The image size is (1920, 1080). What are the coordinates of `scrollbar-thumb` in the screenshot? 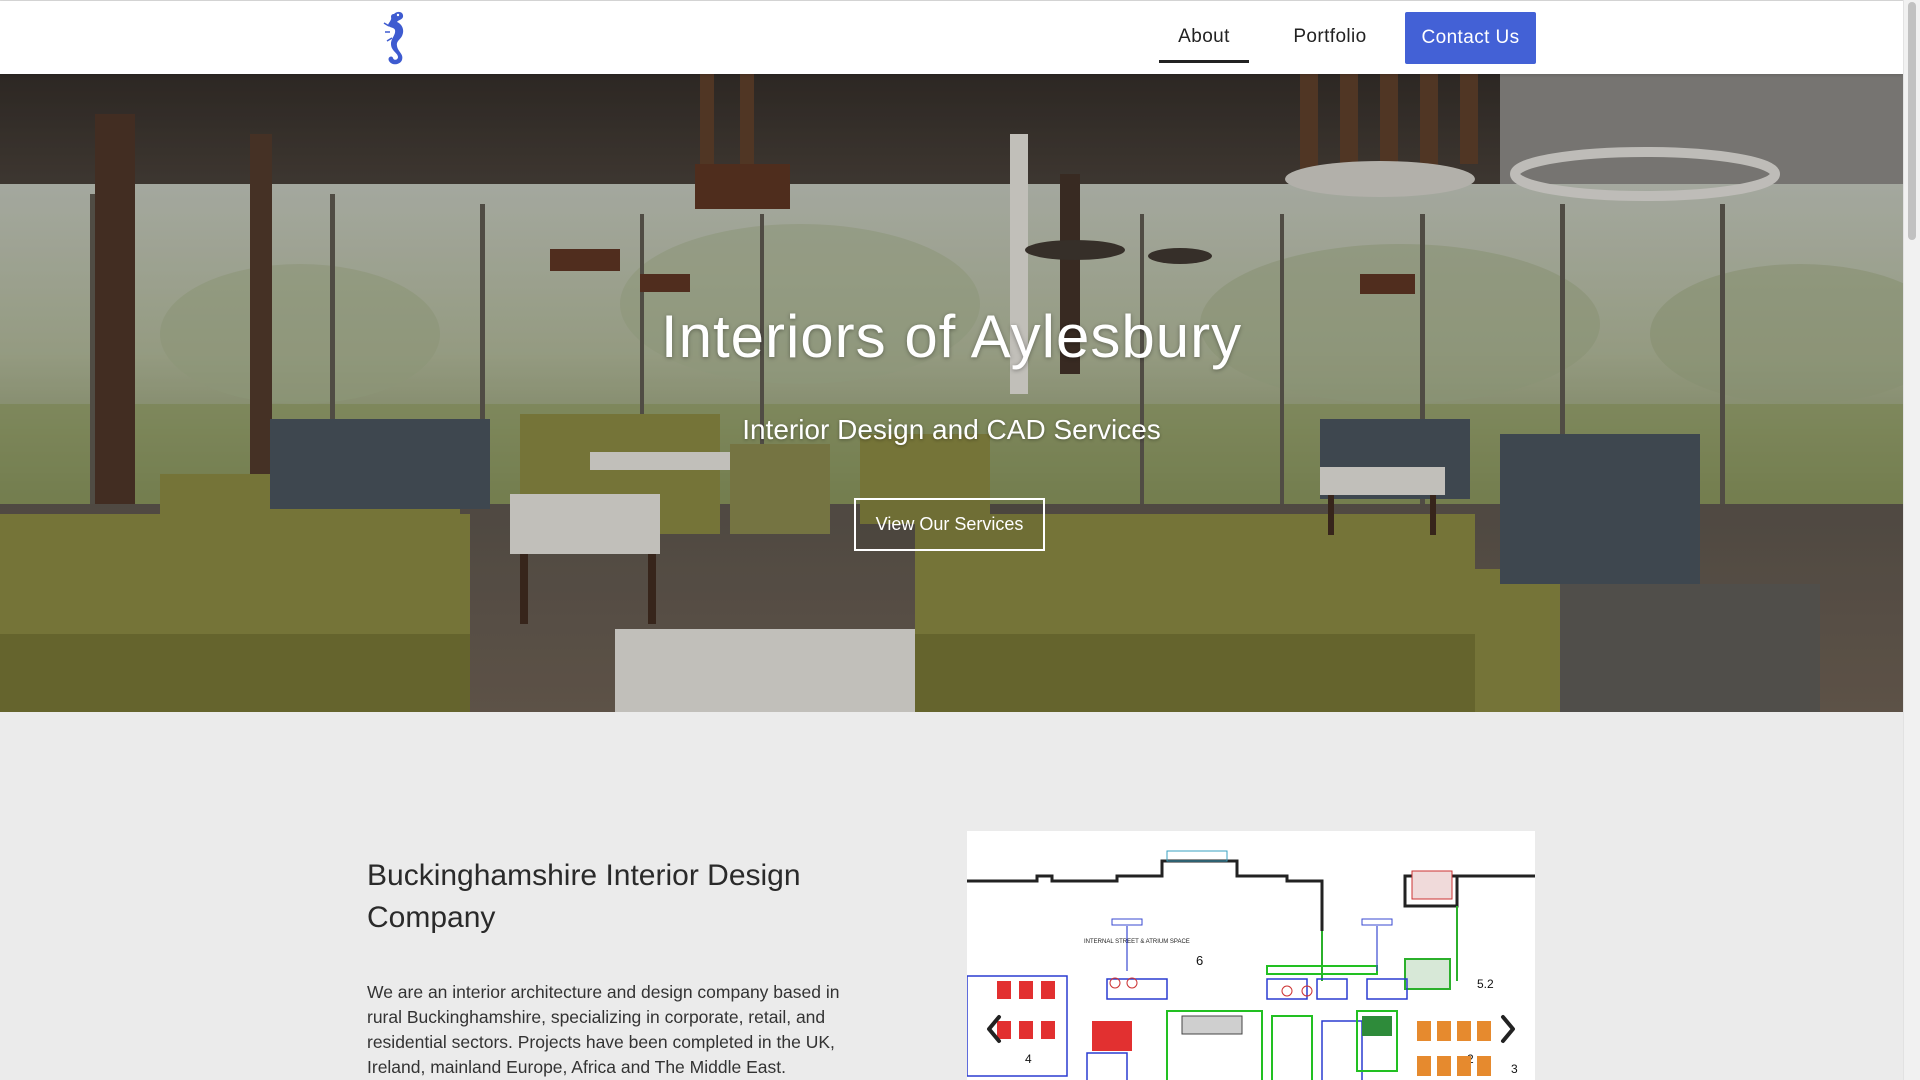 It's located at (1912, 121).